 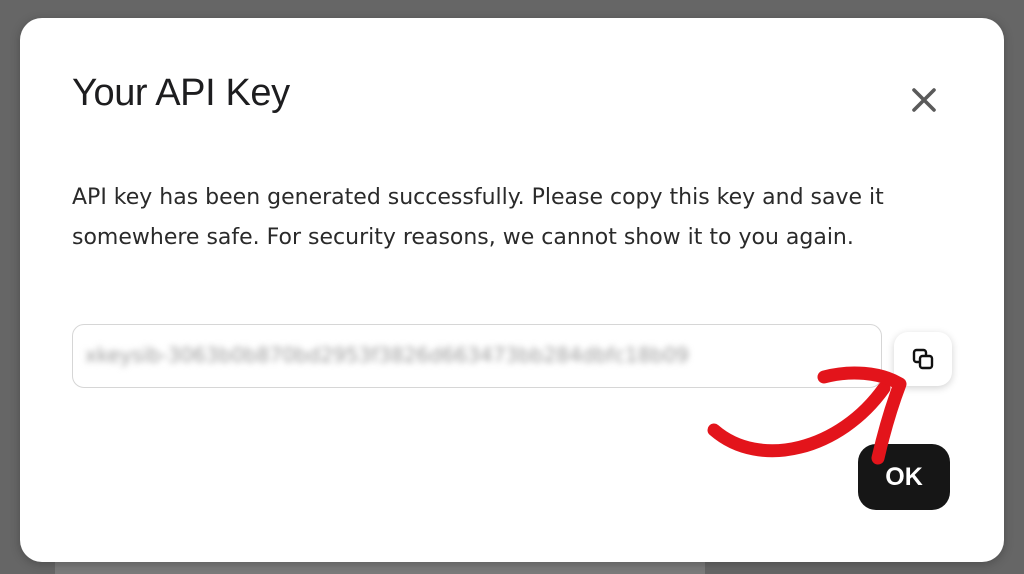 I want to click on close-button, so click(x=924, y=100).